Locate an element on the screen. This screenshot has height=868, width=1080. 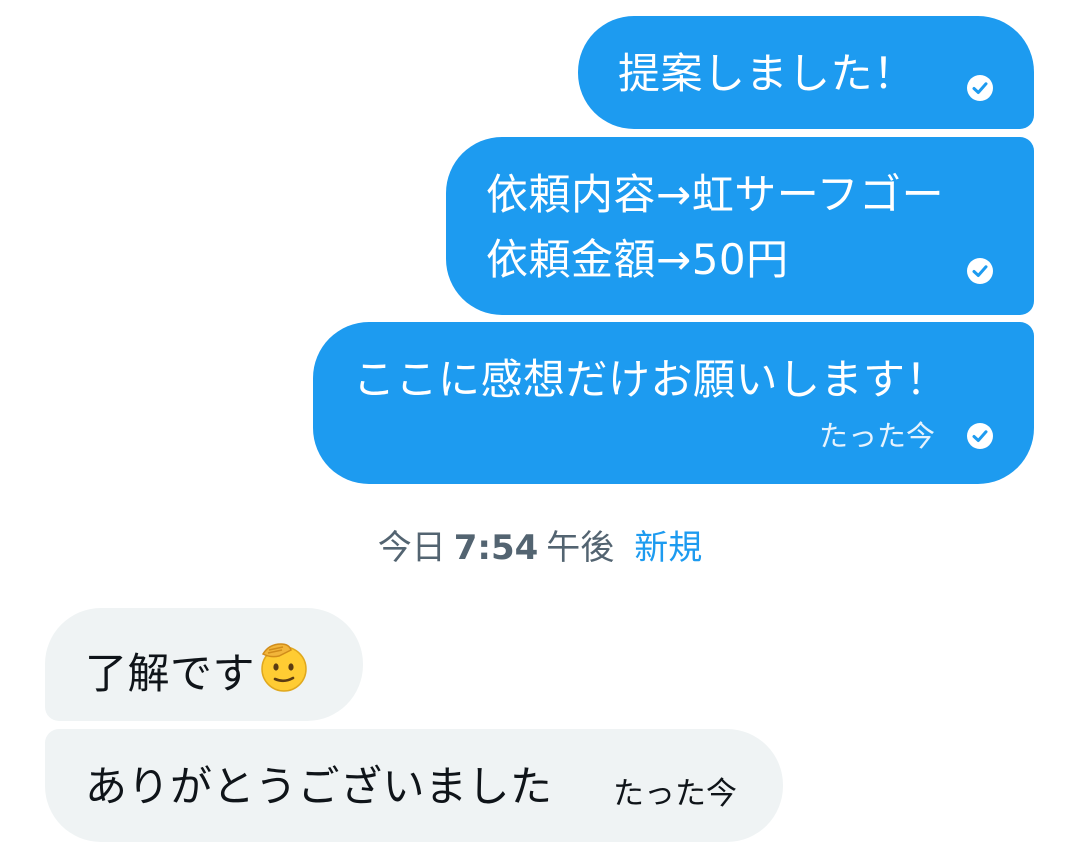
received-message-bubble: ありがとうございました たった今 is located at coordinates (414, 785).